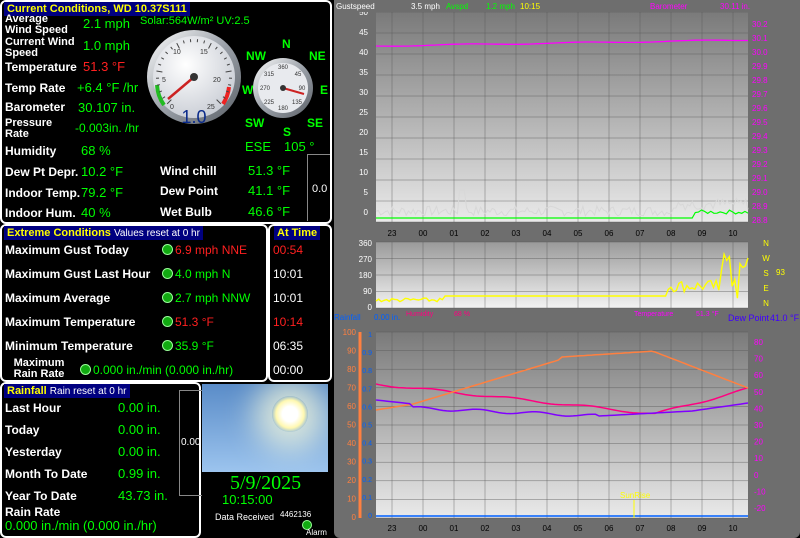 The image size is (800, 538). What do you see at coordinates (265, 89) in the screenshot?
I see `compass-tick: 270` at bounding box center [265, 89].